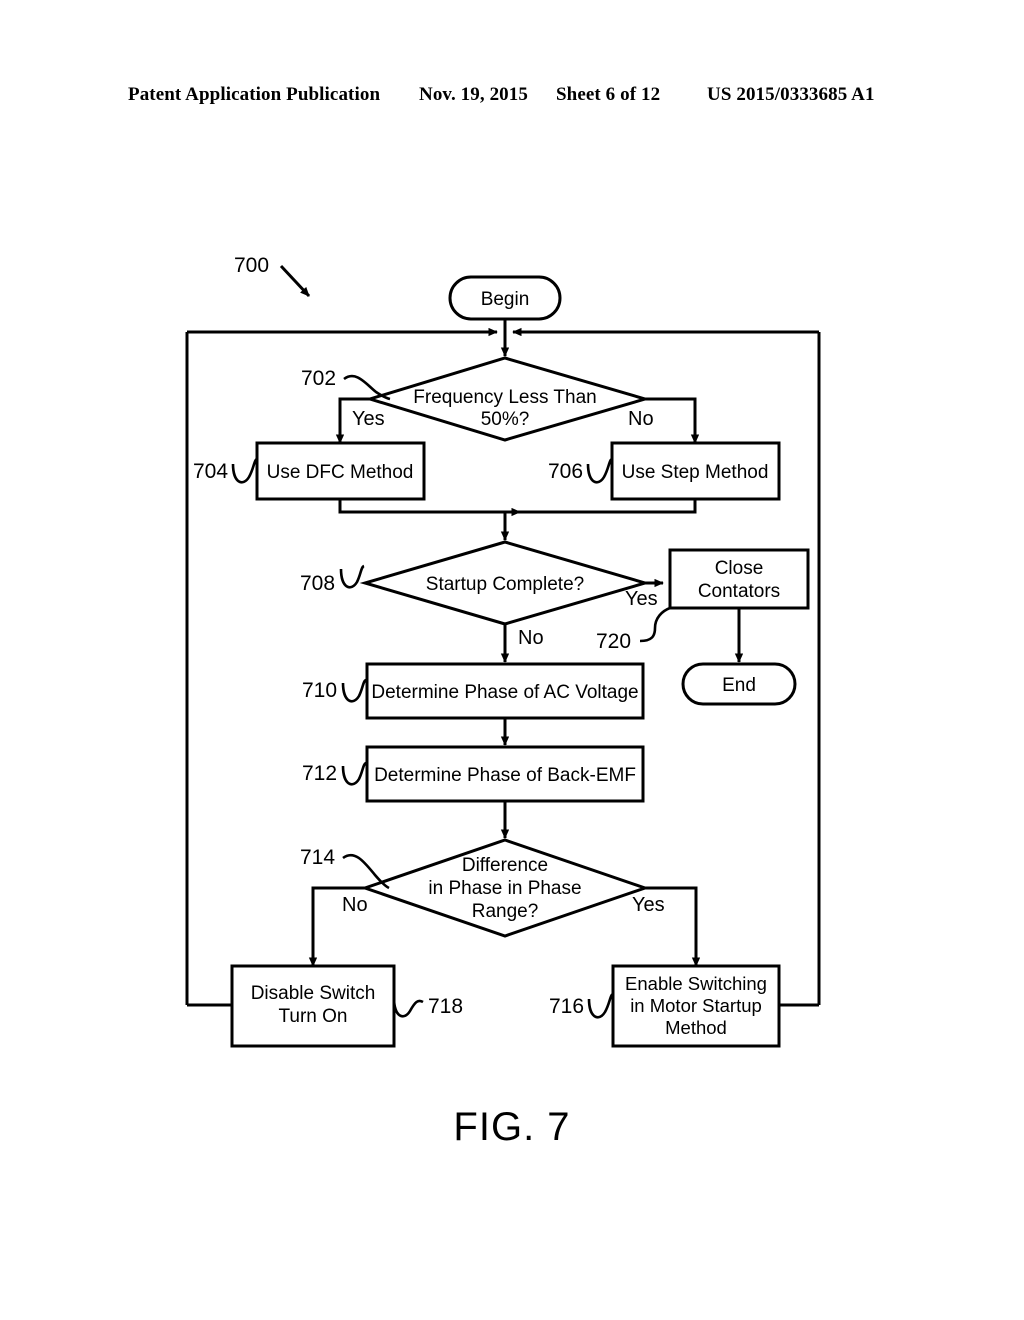  I want to click on ref-label-720: 720, so click(613, 641).